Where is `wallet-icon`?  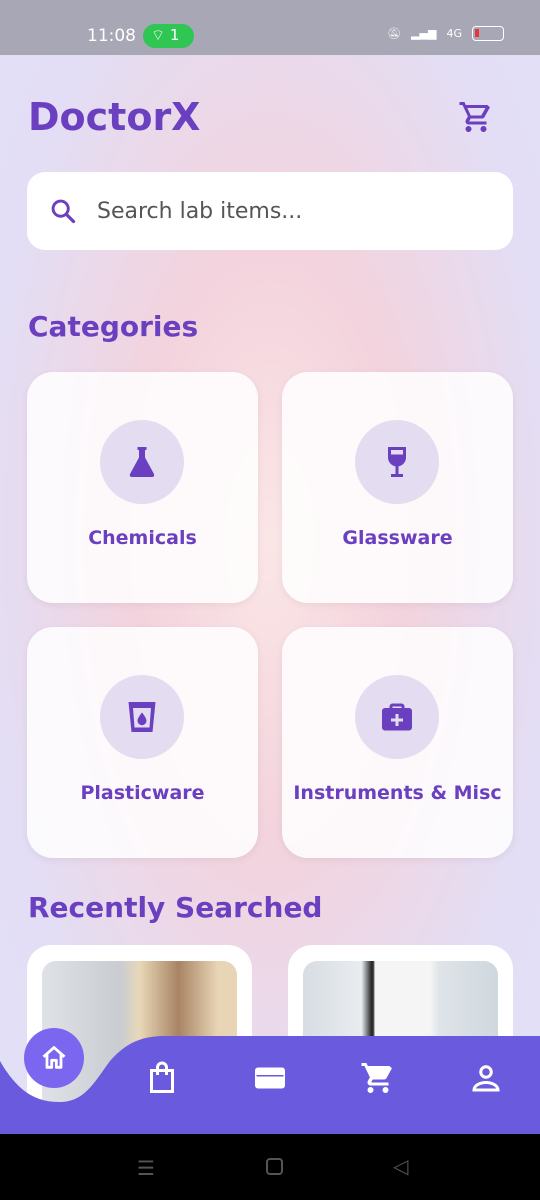
wallet-icon is located at coordinates (270, 1078).